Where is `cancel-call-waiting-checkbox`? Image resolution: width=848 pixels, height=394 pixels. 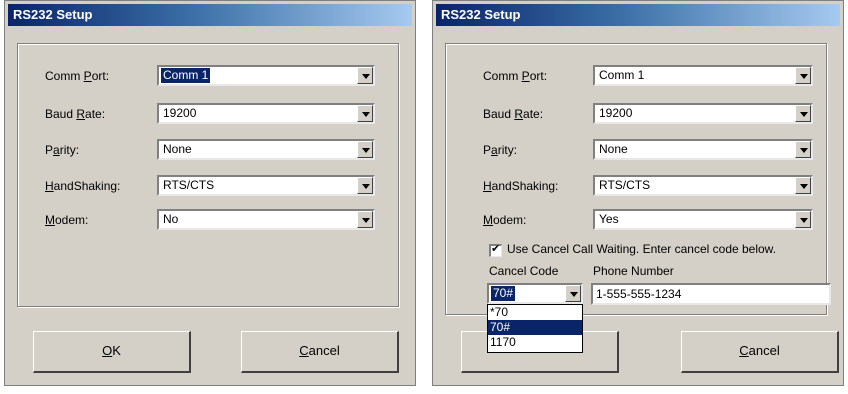 cancel-call-waiting-checkbox is located at coordinates (495, 249).